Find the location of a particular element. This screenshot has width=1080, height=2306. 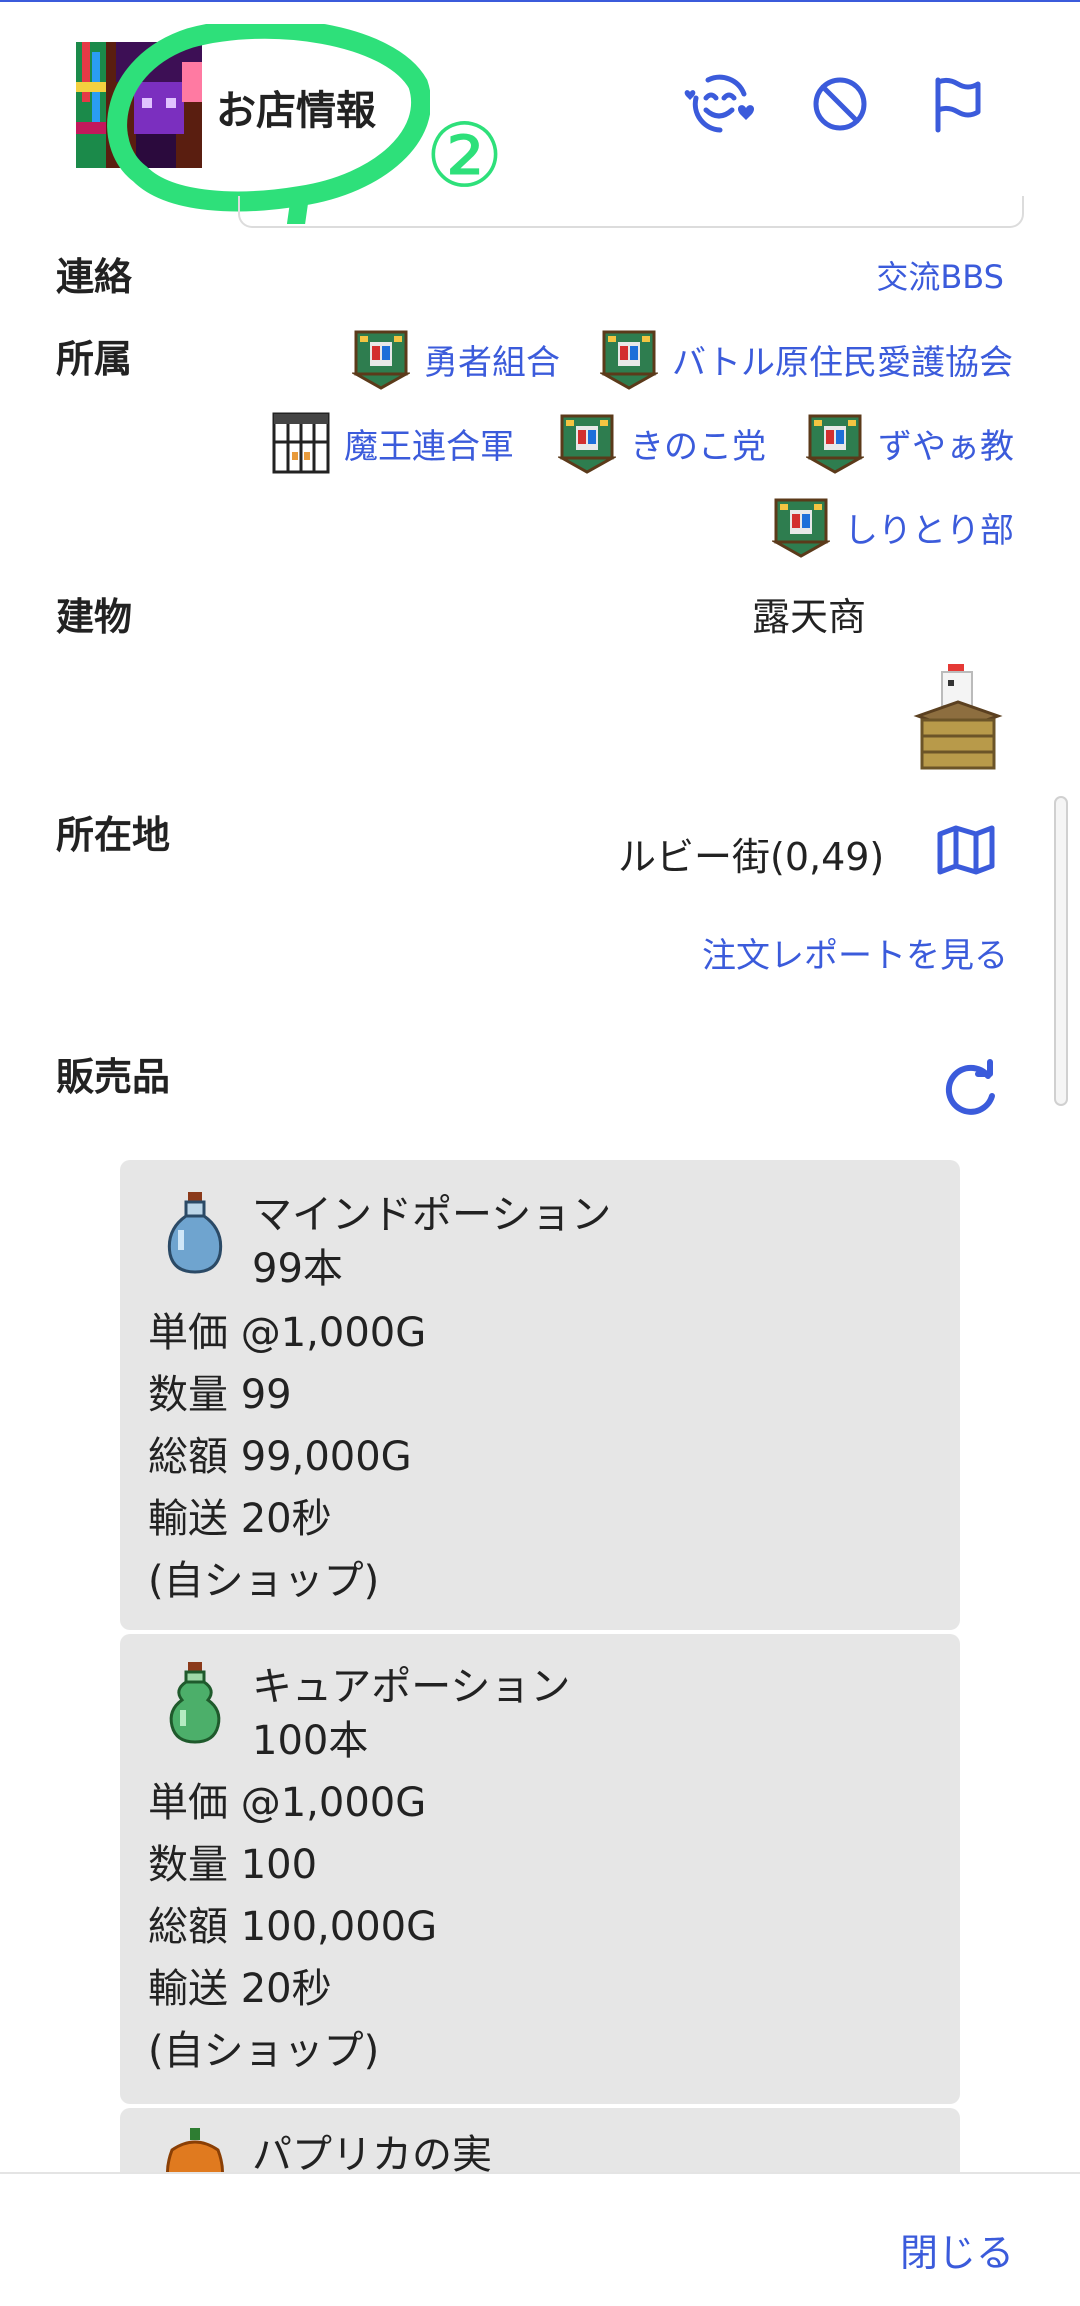

org-zuyaa: ずやぁ教 is located at coordinates (910, 443).